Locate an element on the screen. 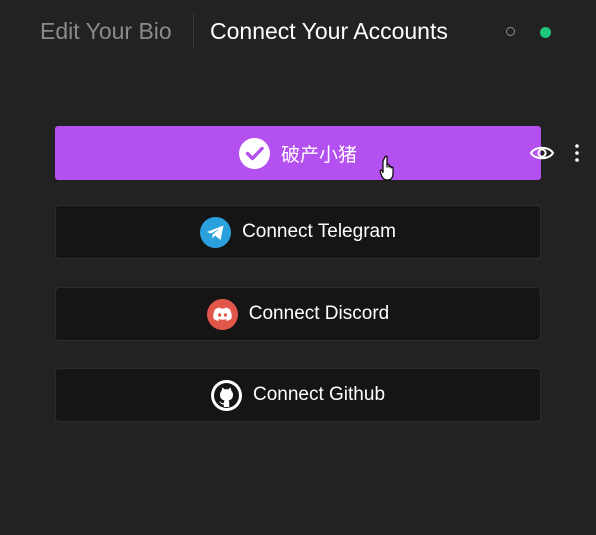 Image resolution: width=596 pixels, height=535 pixels. status-dot-green is located at coordinates (545, 32).